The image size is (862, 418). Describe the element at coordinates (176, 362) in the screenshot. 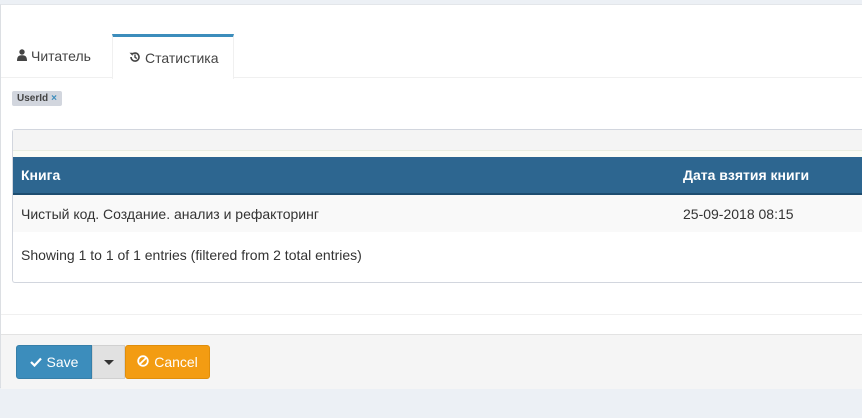

I see `cancel-button-label: Cancel` at that location.